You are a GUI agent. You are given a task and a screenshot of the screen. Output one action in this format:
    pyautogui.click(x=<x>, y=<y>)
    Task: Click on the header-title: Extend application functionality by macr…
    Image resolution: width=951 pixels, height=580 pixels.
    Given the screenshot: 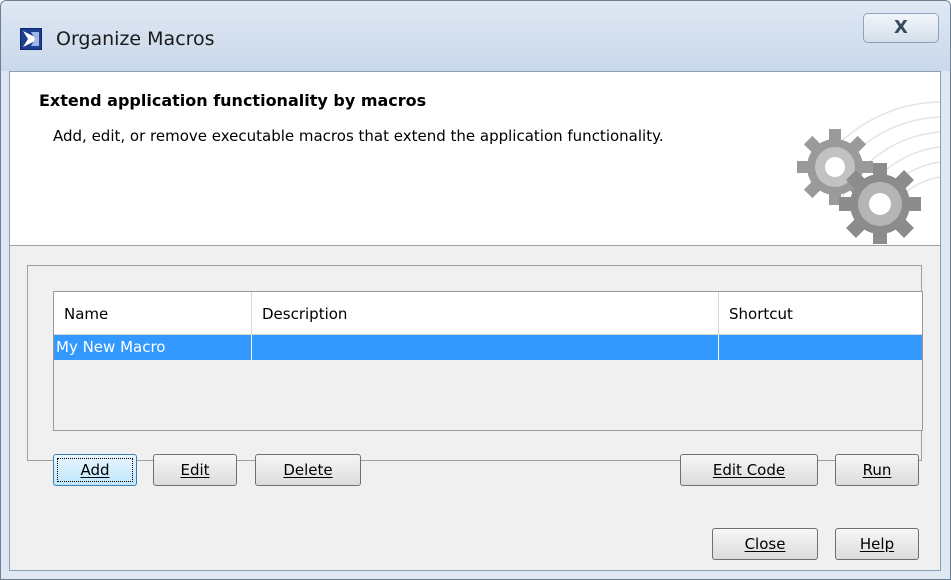 What is the action you would take?
    pyautogui.click(x=233, y=100)
    